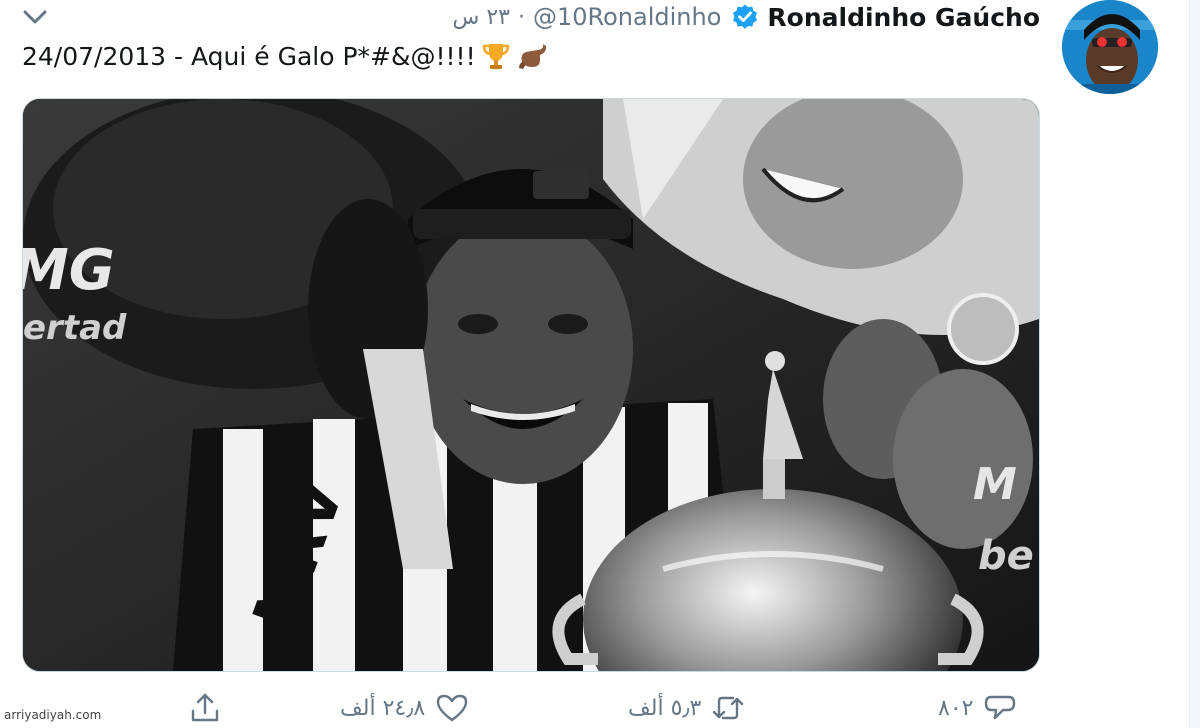 The height and width of the screenshot is (728, 1200). I want to click on display-name: Ronaldinho Gaúcho, so click(903, 17).